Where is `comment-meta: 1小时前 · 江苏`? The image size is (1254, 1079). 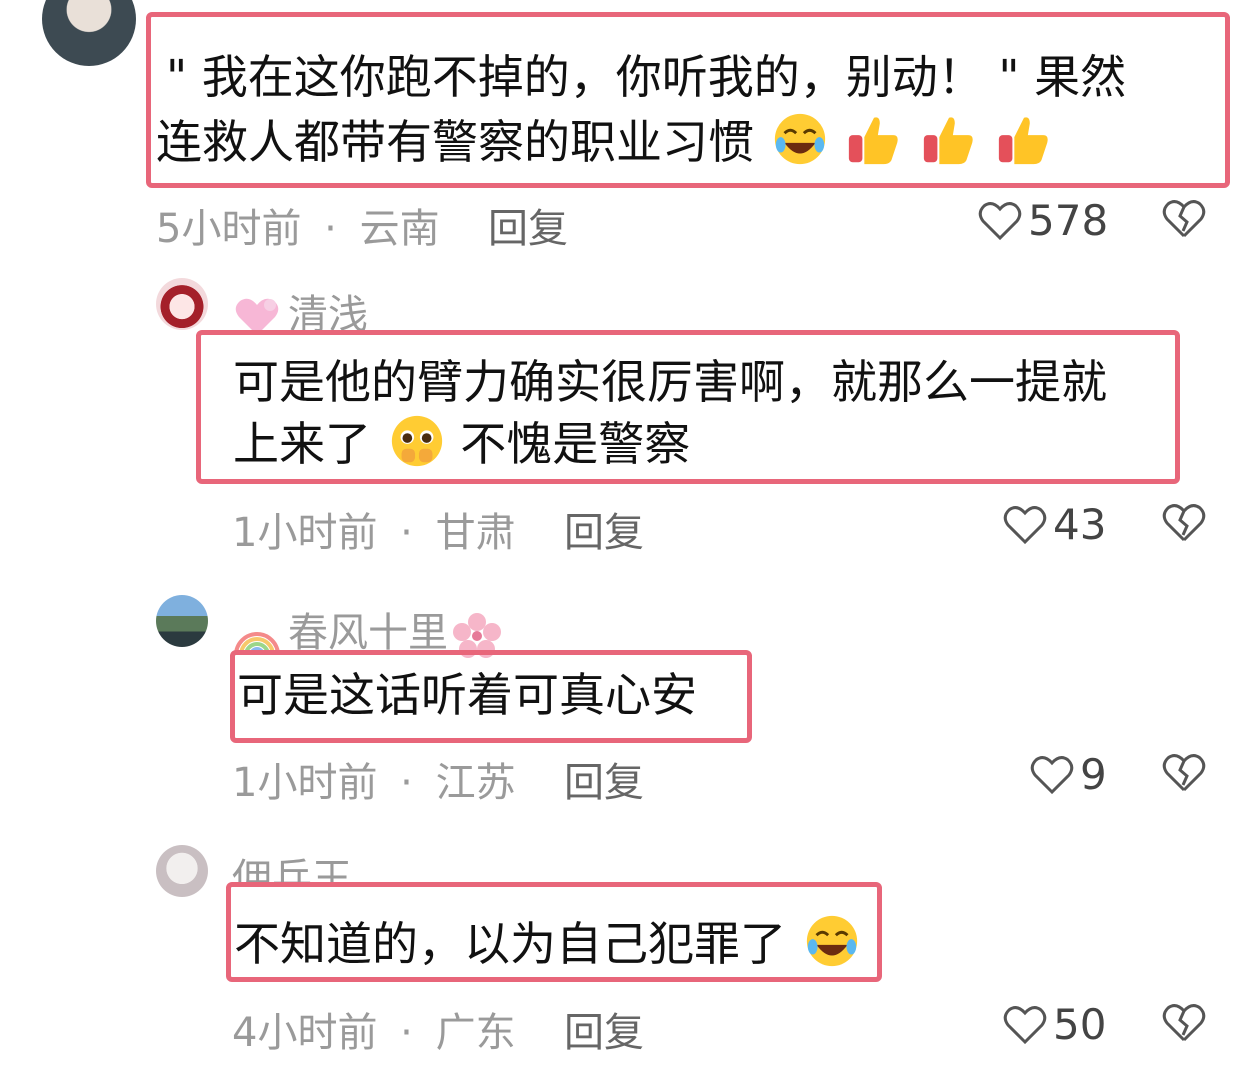 comment-meta: 1小时前 · 江苏 is located at coordinates (374, 779).